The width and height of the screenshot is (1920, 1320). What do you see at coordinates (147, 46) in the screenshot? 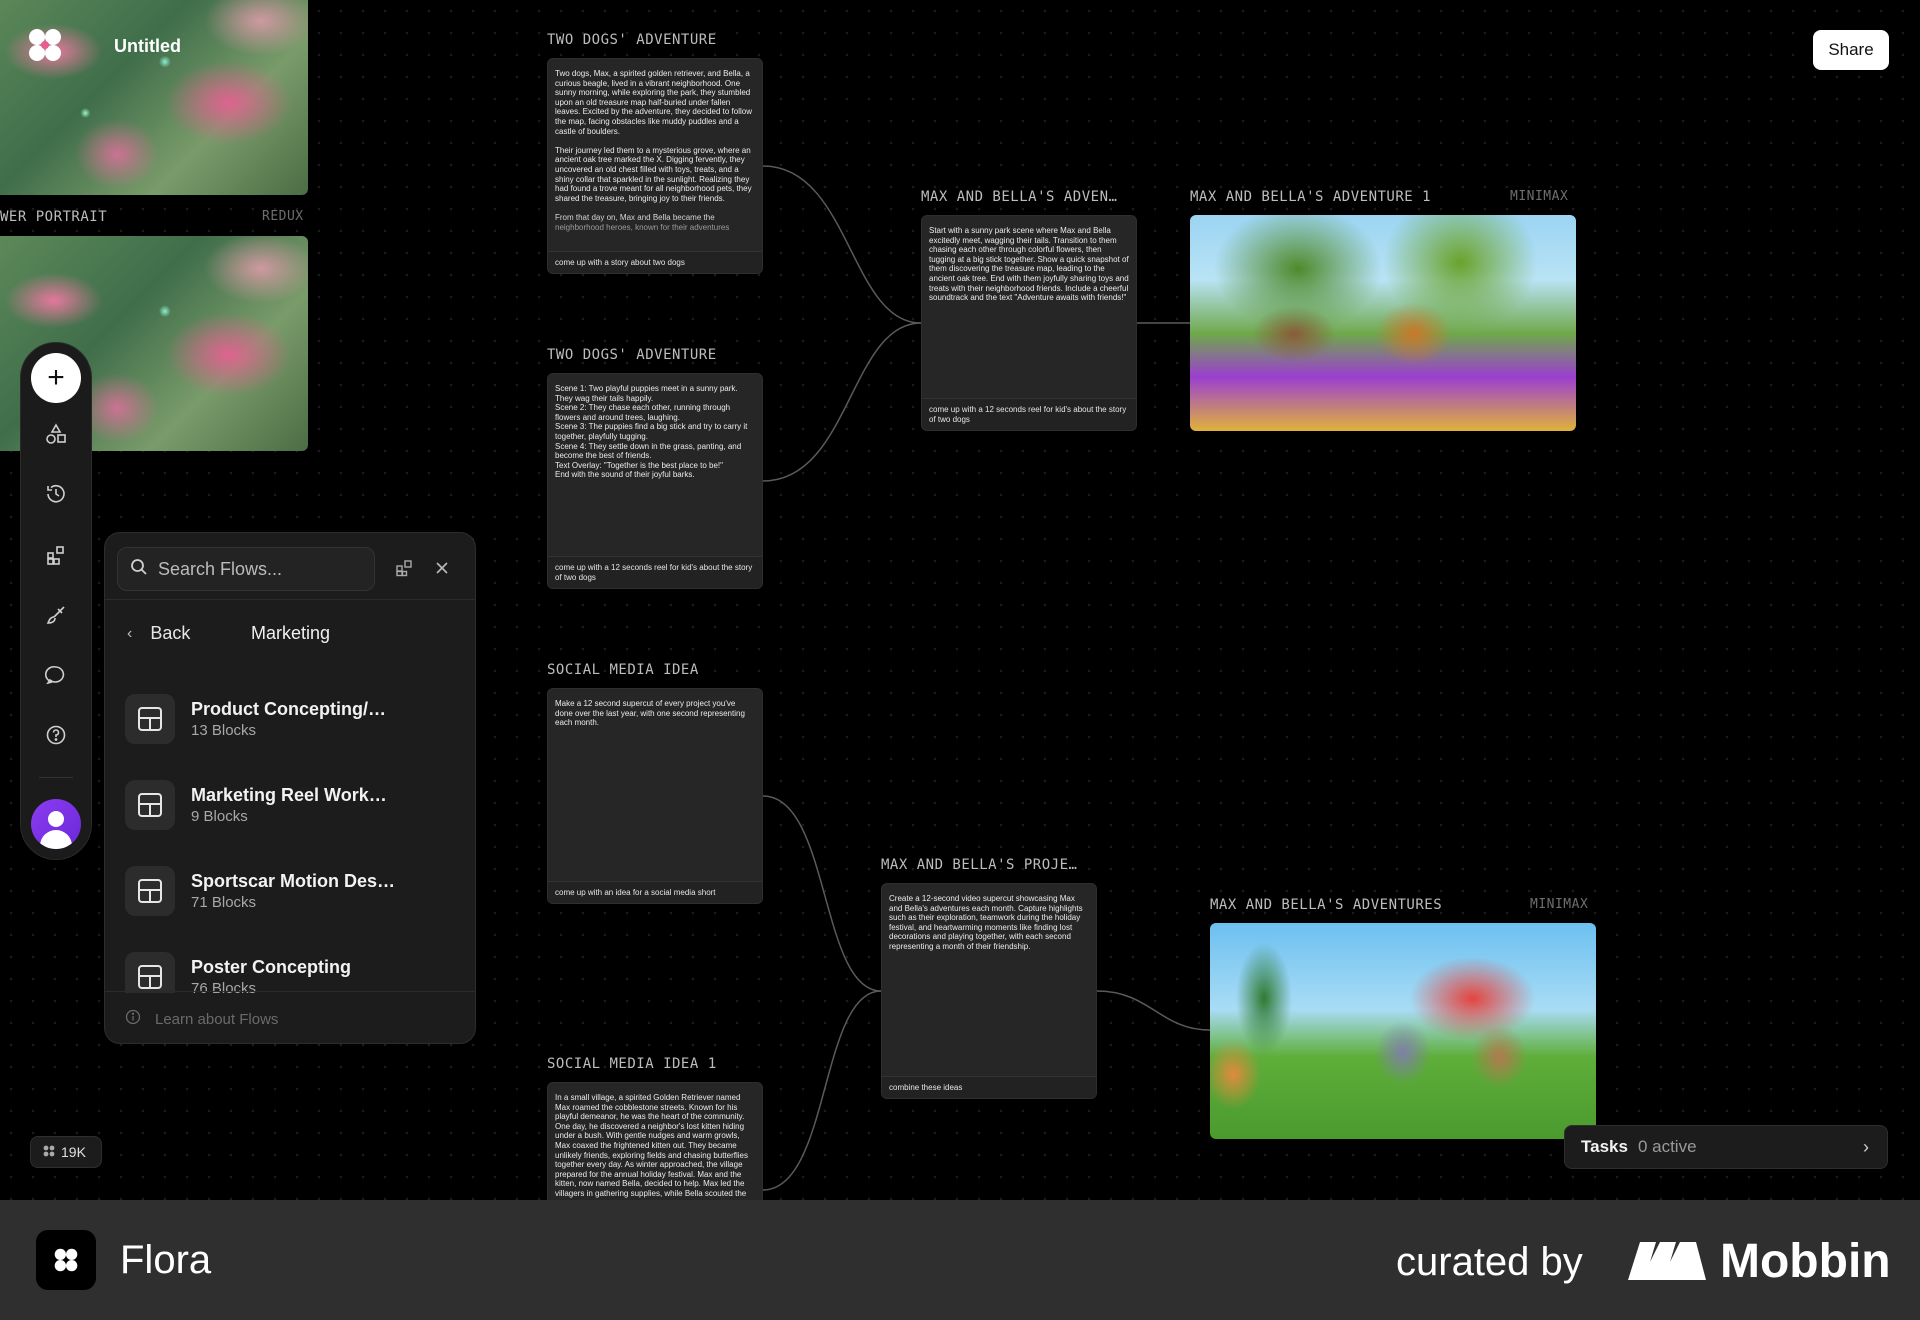
I see `document-title: Untitled` at bounding box center [147, 46].